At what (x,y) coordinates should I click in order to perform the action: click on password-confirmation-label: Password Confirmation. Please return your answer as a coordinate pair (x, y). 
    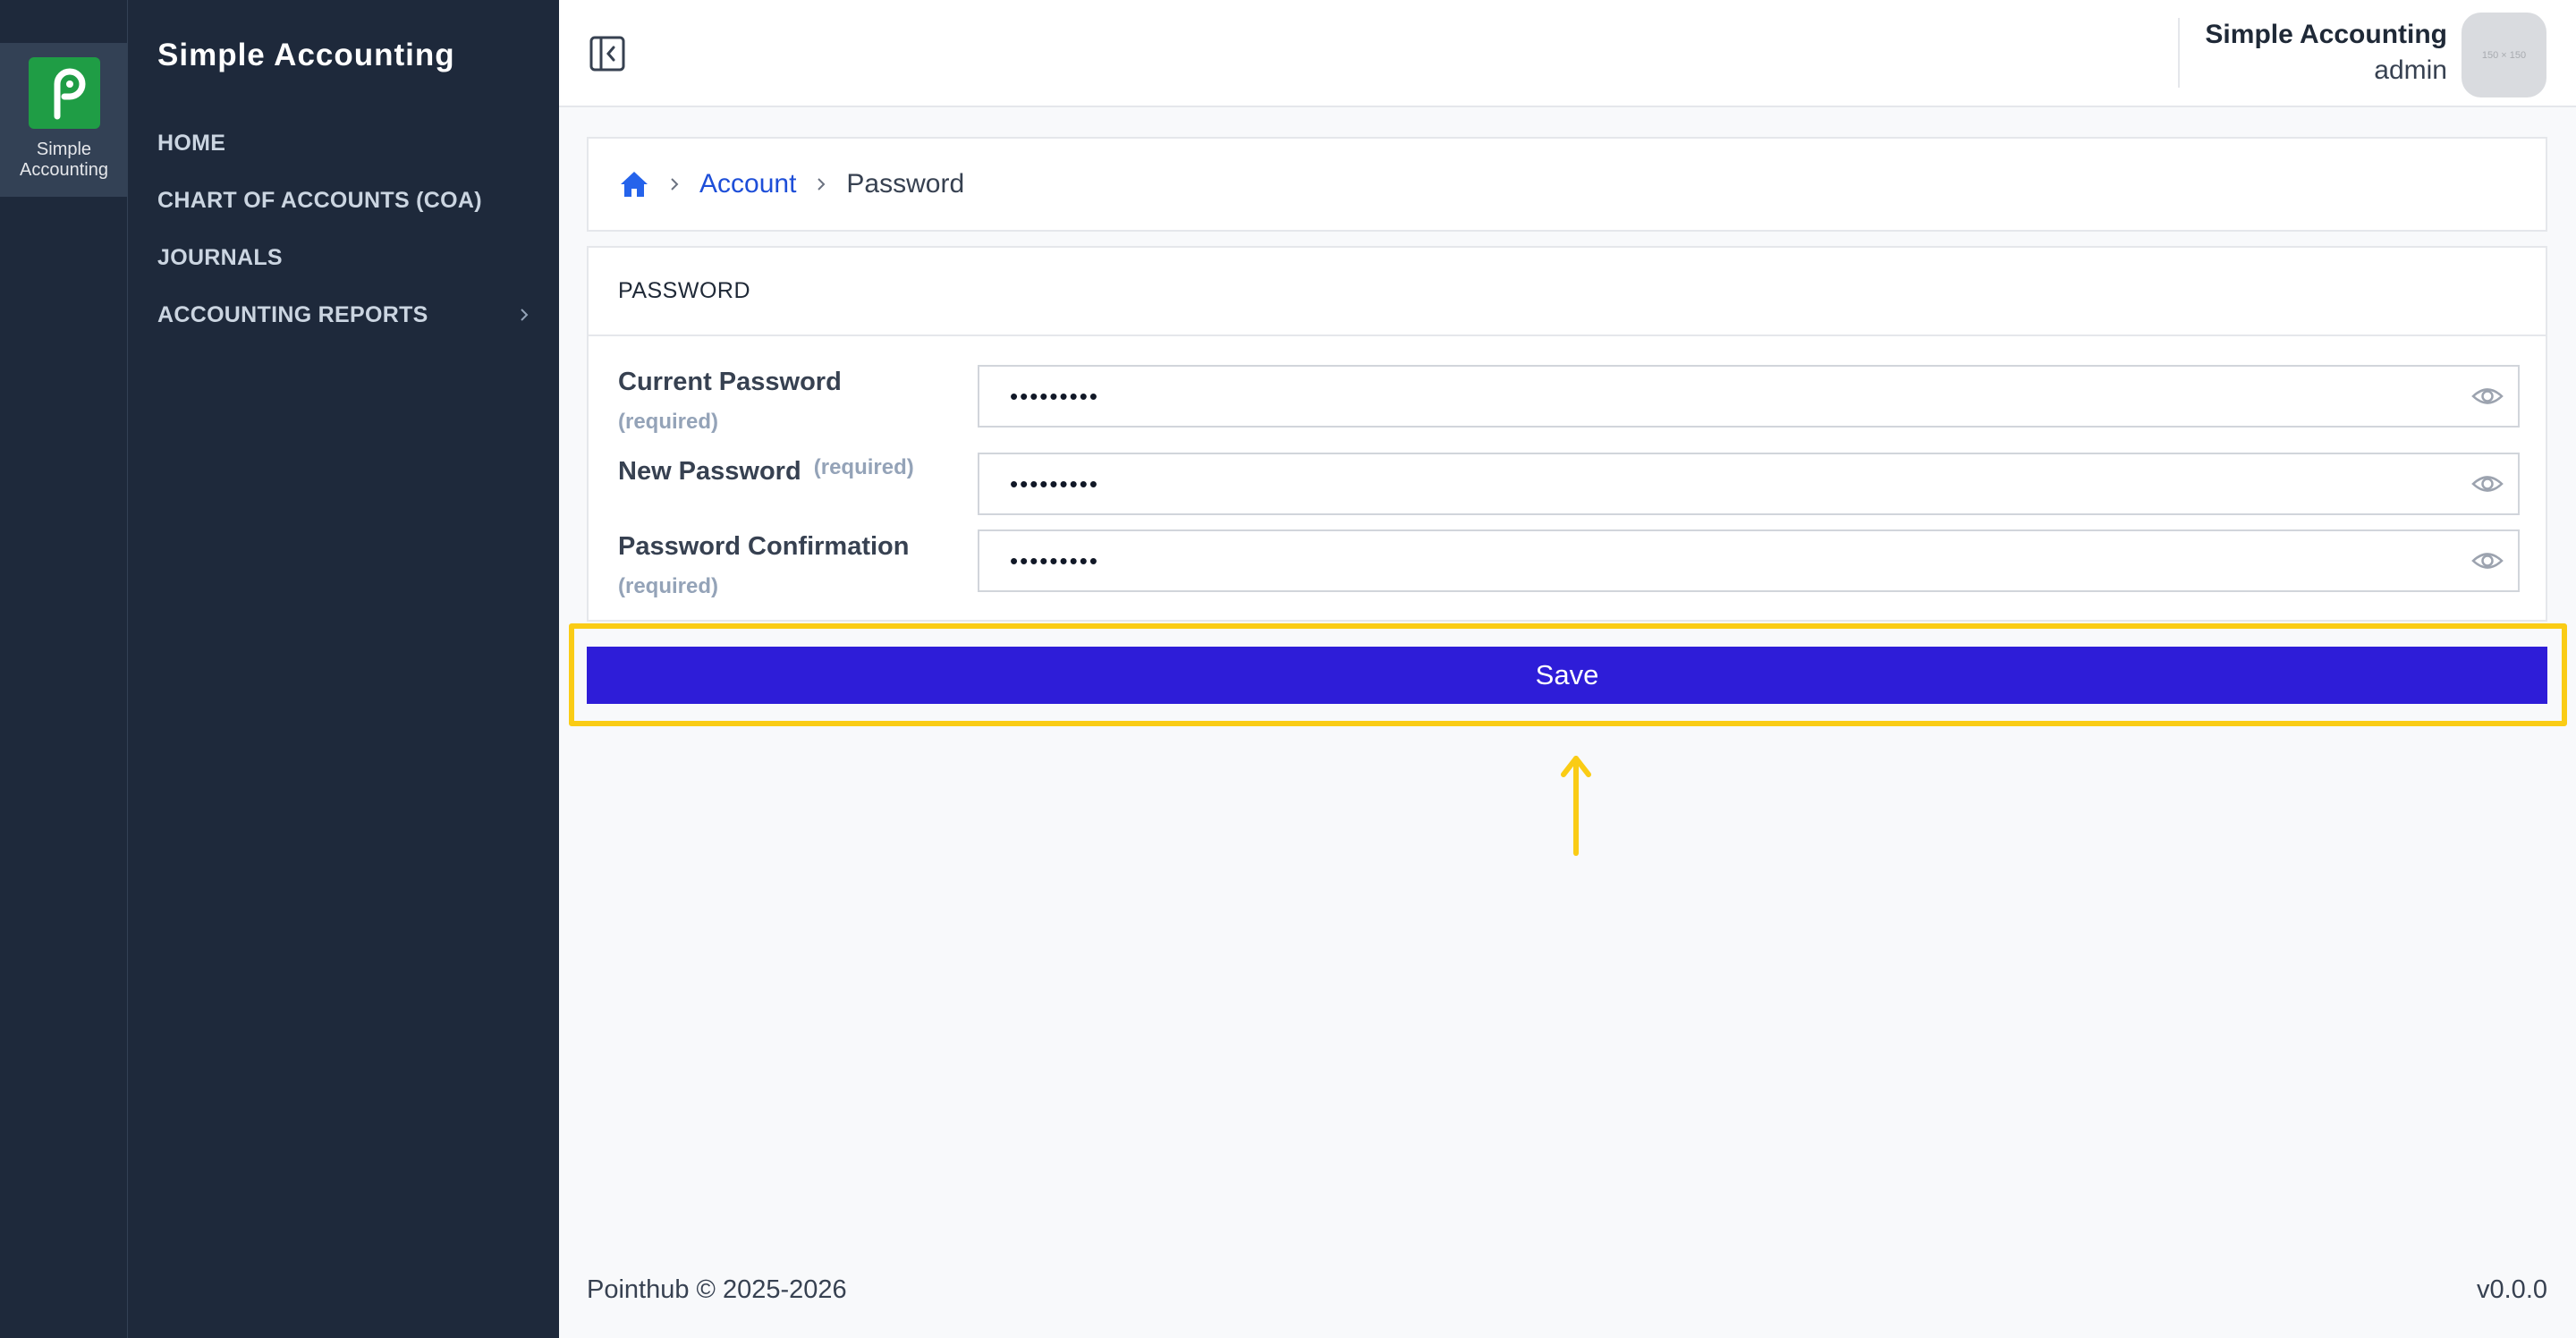
    Looking at the image, I should click on (764, 547).